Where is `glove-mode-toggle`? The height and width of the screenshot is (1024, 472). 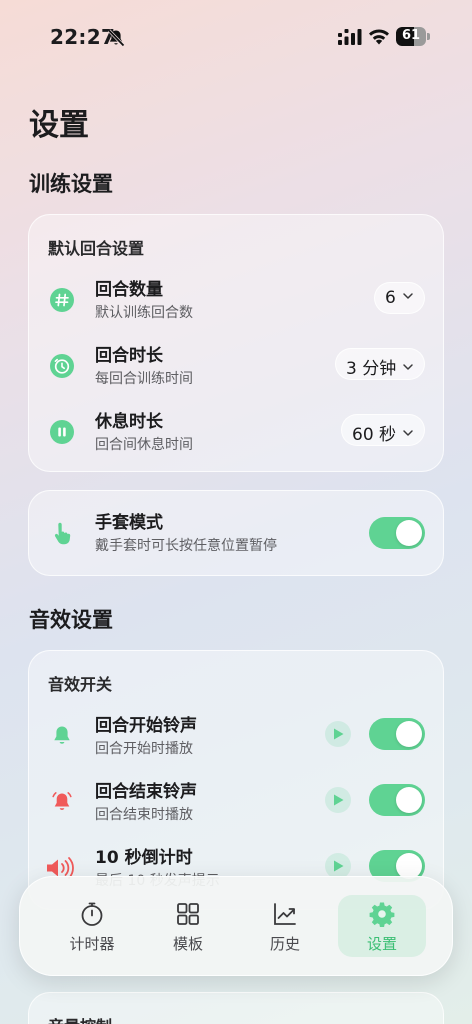 glove-mode-toggle is located at coordinates (397, 533).